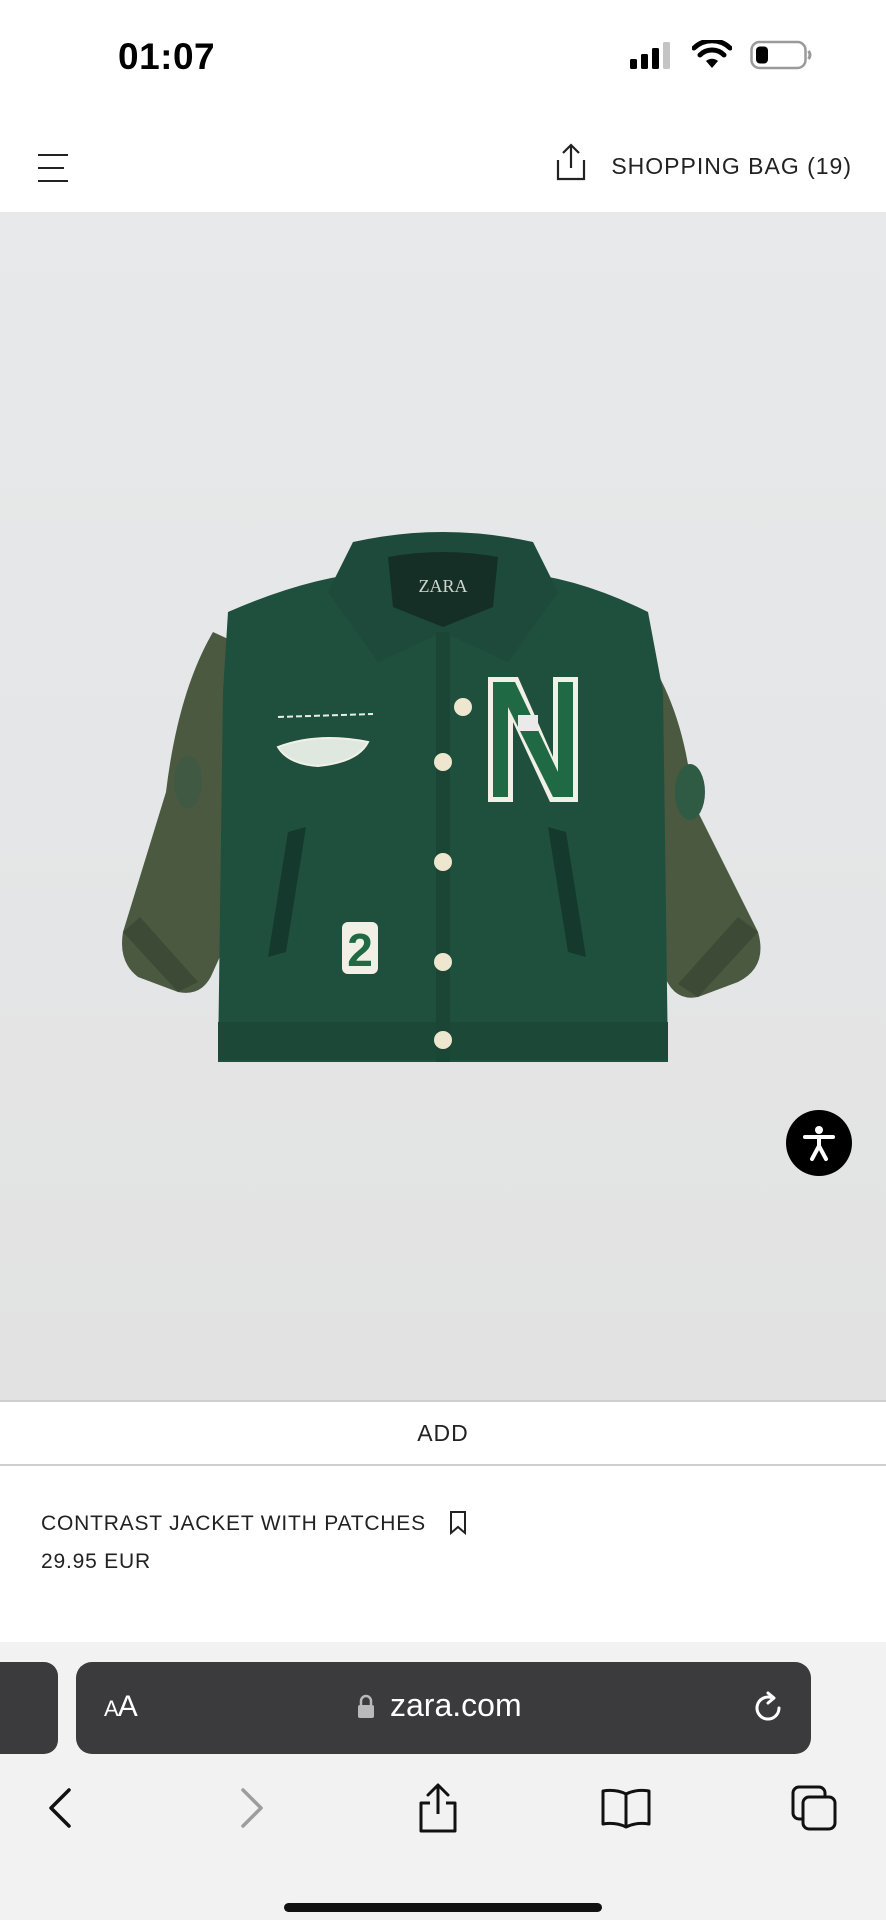 This screenshot has width=886, height=1920. I want to click on status-time: 01:07, so click(167, 56).